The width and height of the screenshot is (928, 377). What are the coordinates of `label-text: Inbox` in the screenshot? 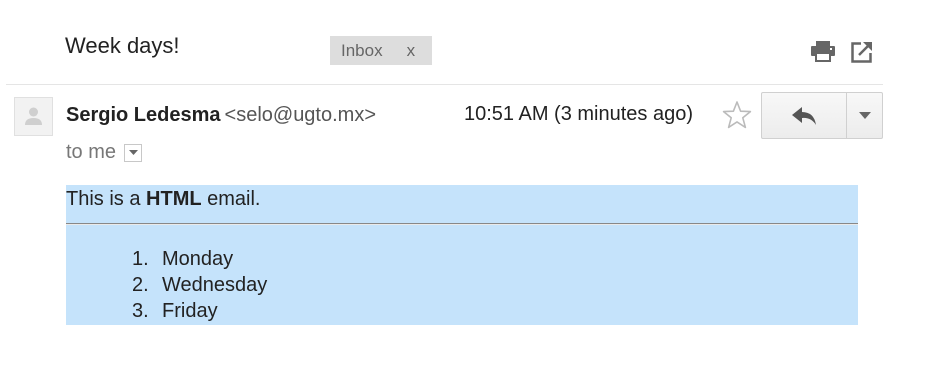 It's located at (362, 50).